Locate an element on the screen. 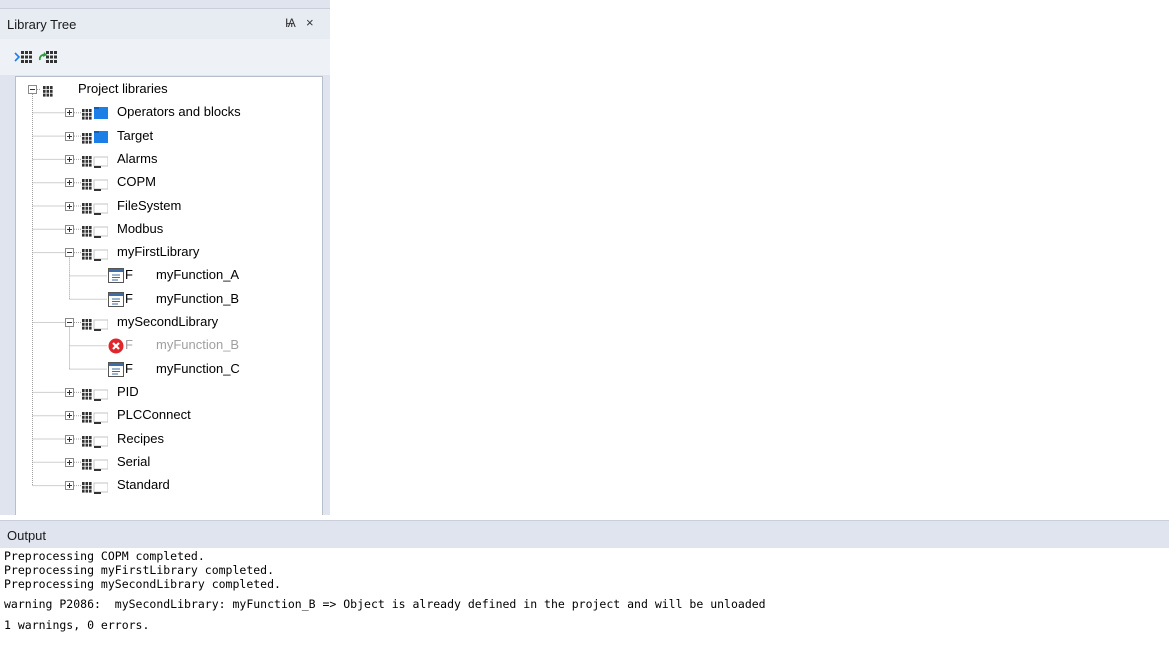 The height and width of the screenshot is (670, 1169). tree-item-library: Operators and blocks is located at coordinates (179, 111).